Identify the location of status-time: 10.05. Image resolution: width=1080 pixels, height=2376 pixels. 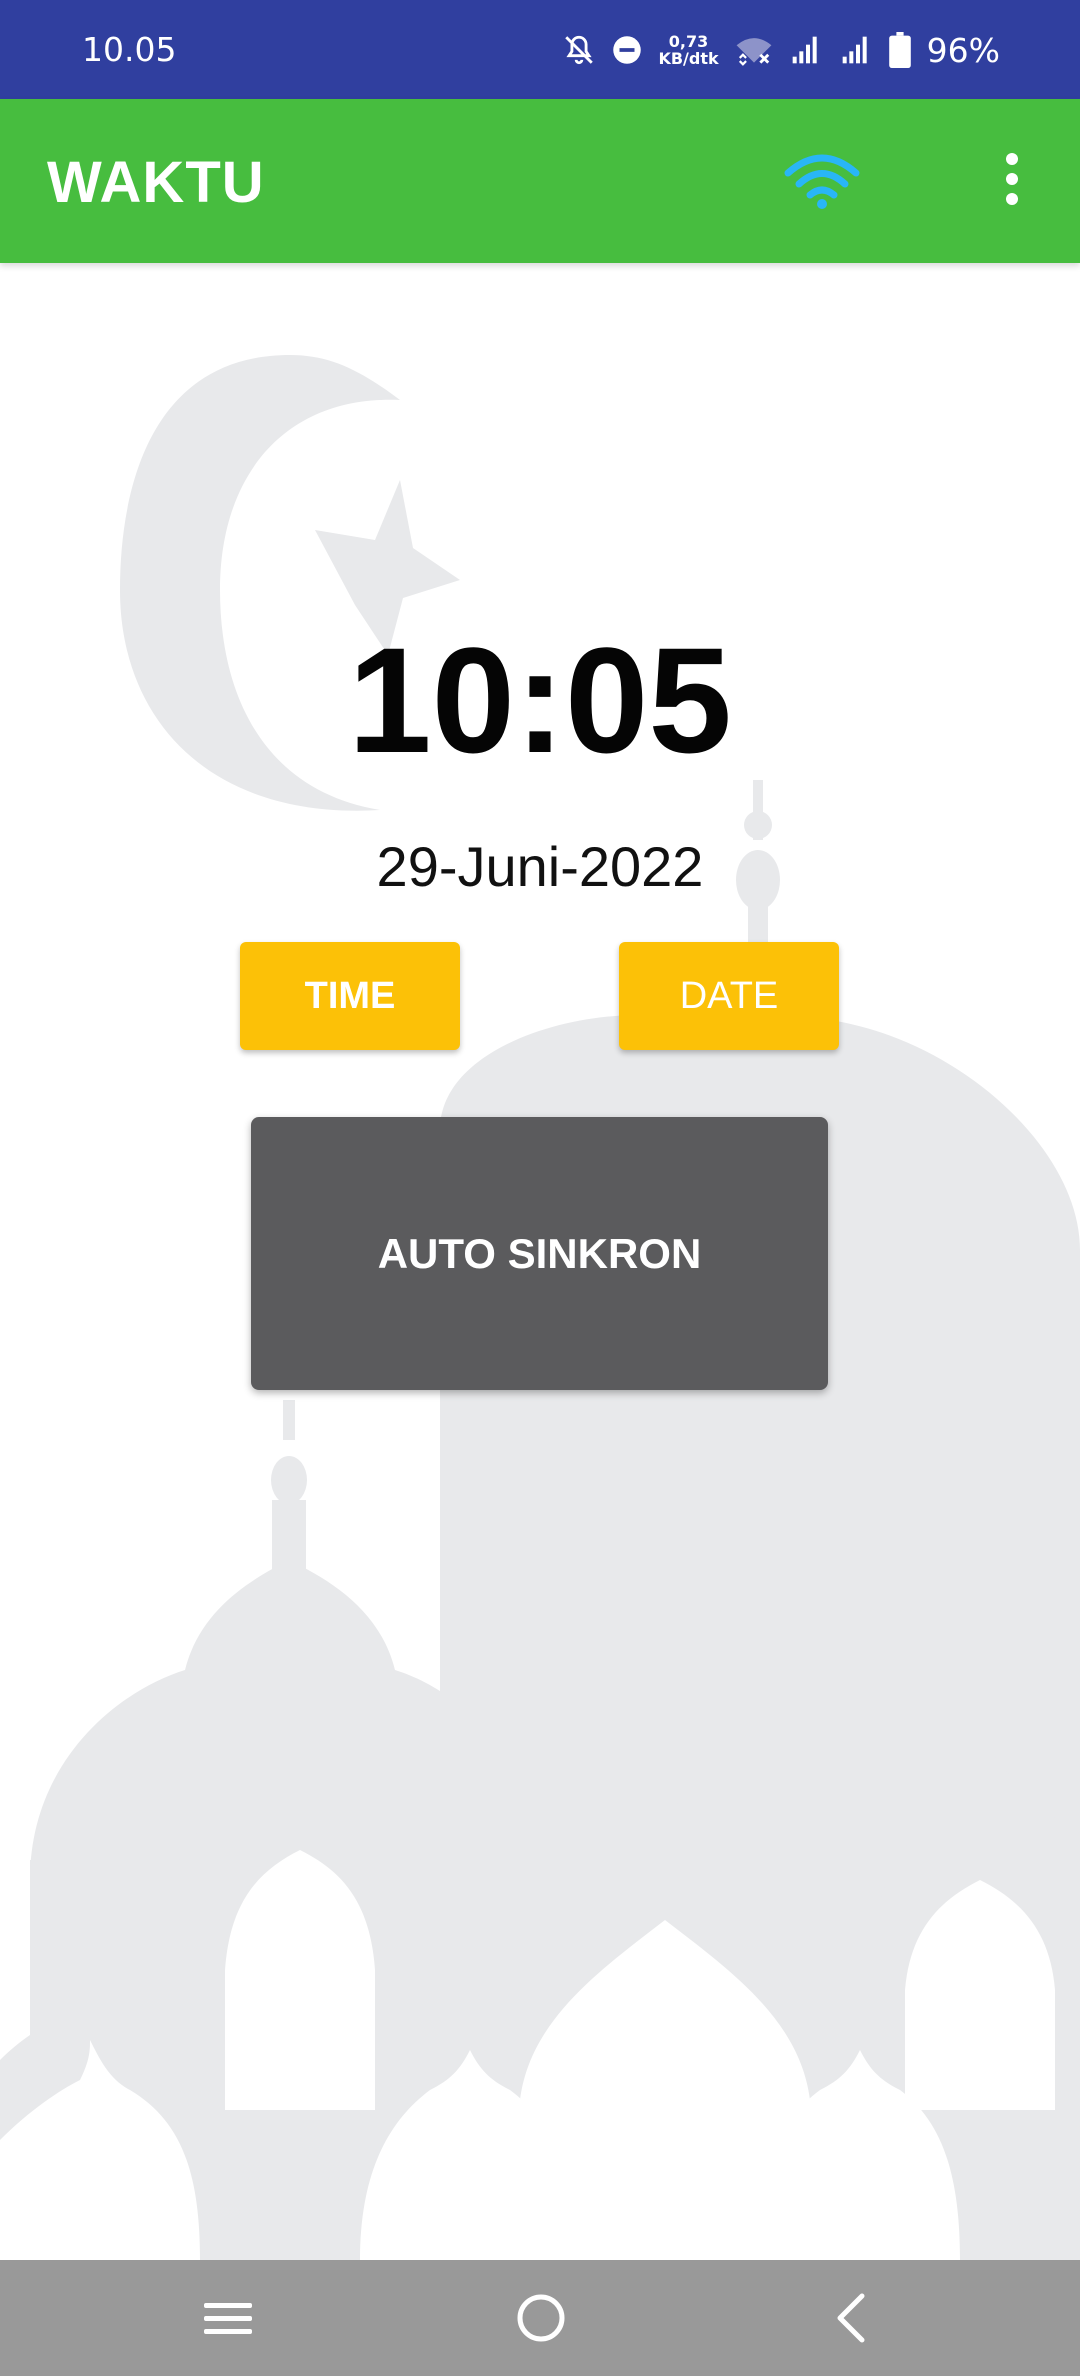
(129, 49).